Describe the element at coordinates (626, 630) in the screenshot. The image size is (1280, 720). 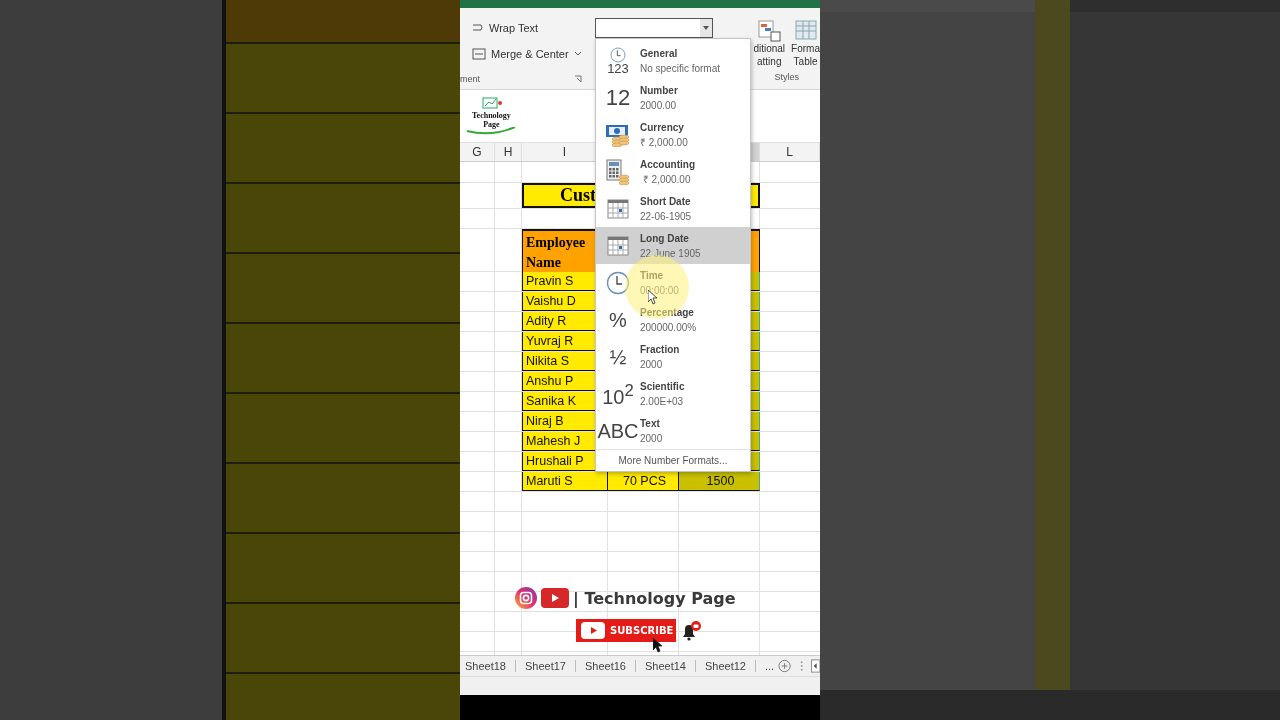
I see `subscribe-button: SUBSCRIBE` at that location.